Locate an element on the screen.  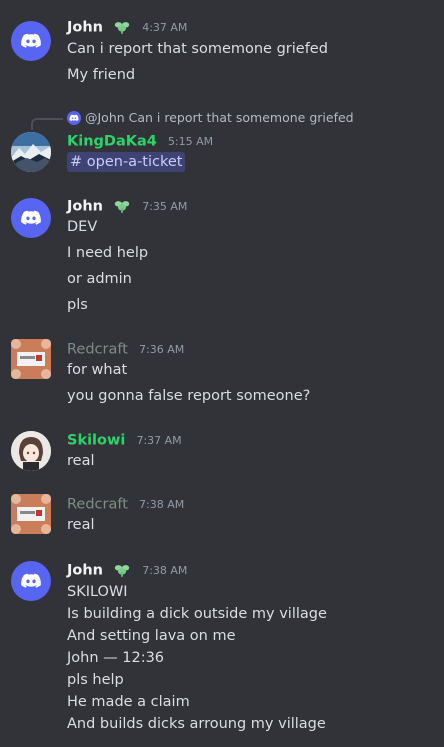
message-header: Redcraft 7:38 AM is located at coordinates (125, 504).